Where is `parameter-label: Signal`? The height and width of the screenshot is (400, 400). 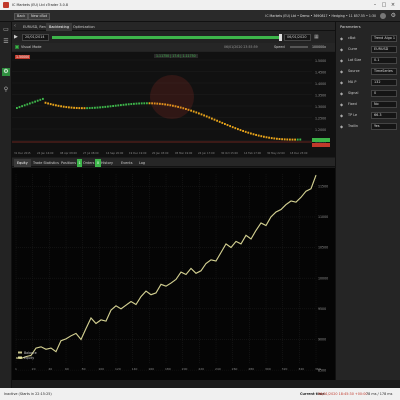
parameter-label: Signal is located at coordinates (353, 93).